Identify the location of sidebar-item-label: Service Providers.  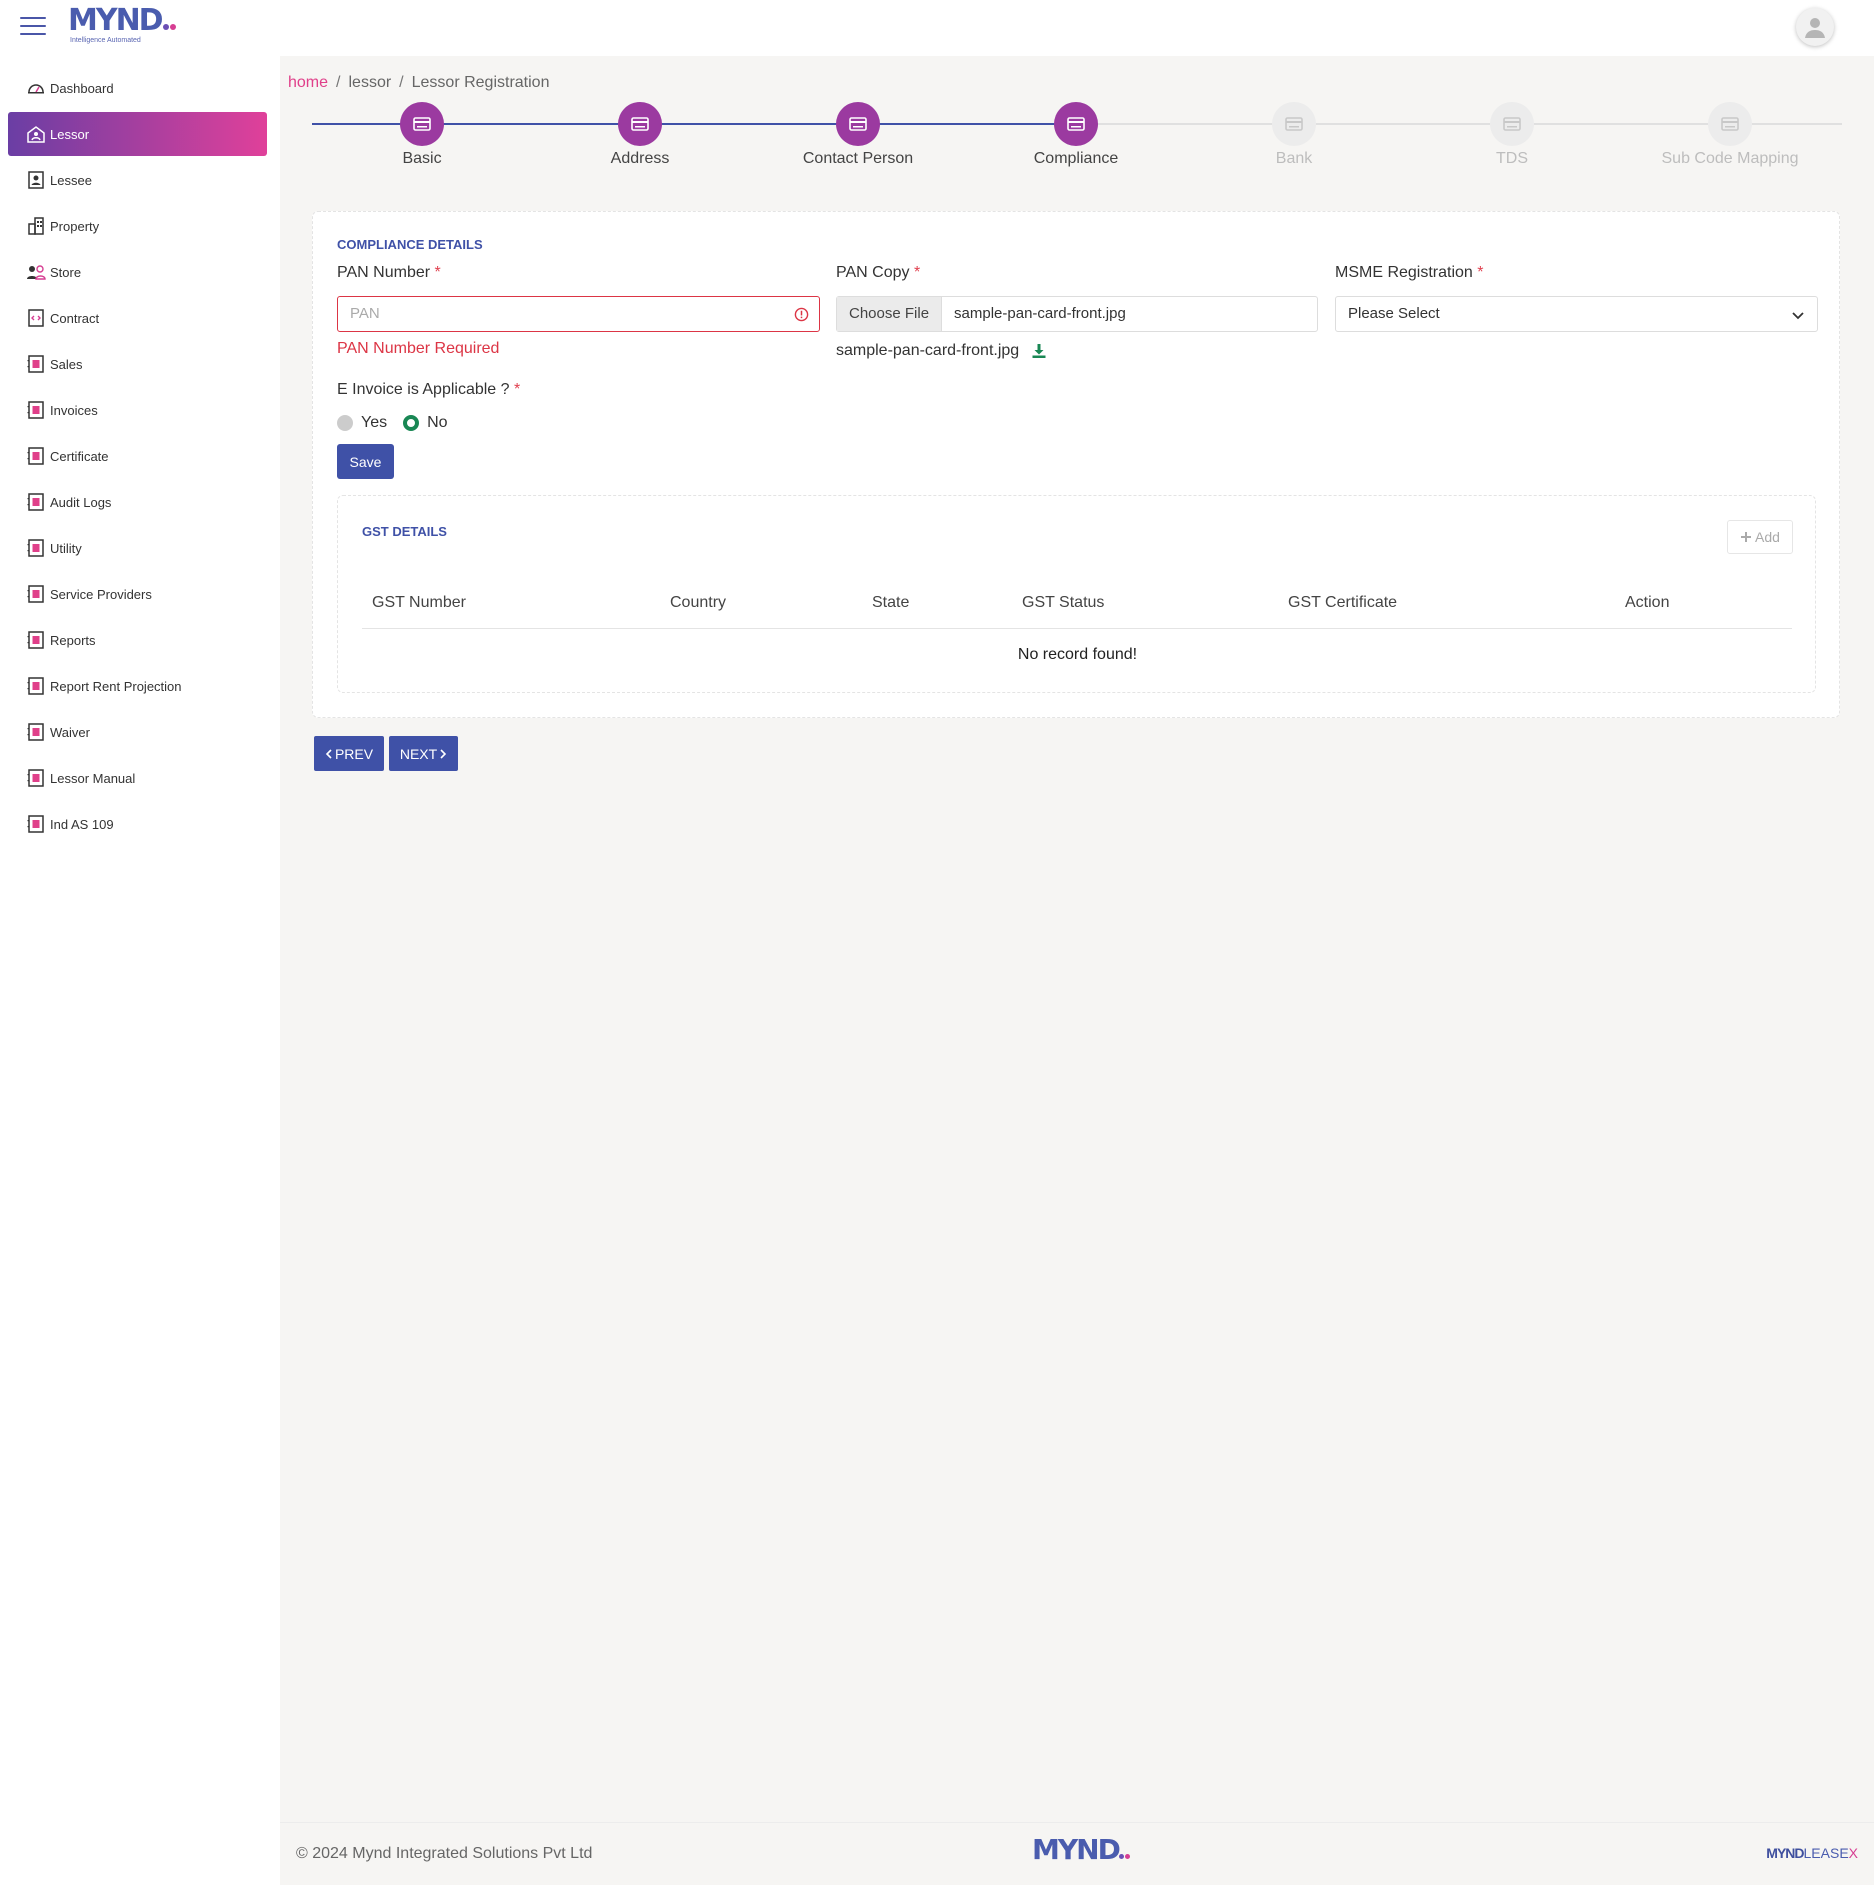
(101, 594).